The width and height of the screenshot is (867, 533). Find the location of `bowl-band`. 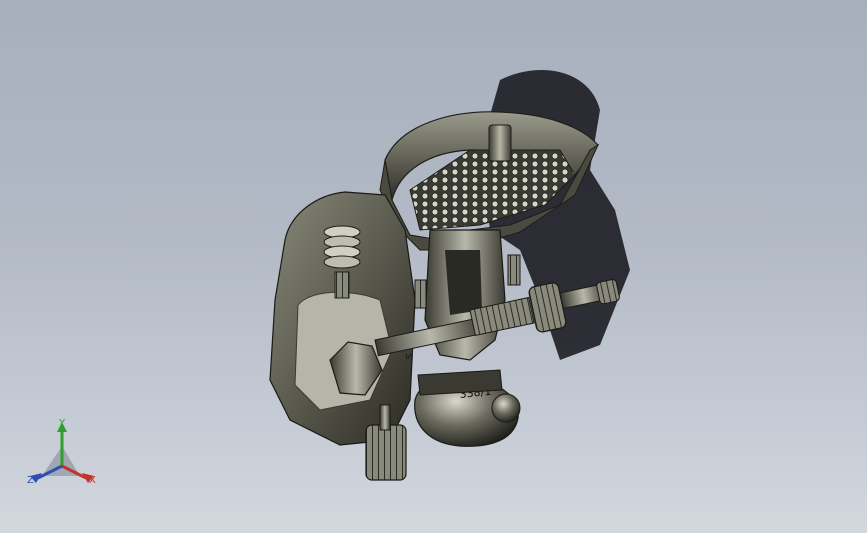

bowl-band is located at coordinates (460, 382).